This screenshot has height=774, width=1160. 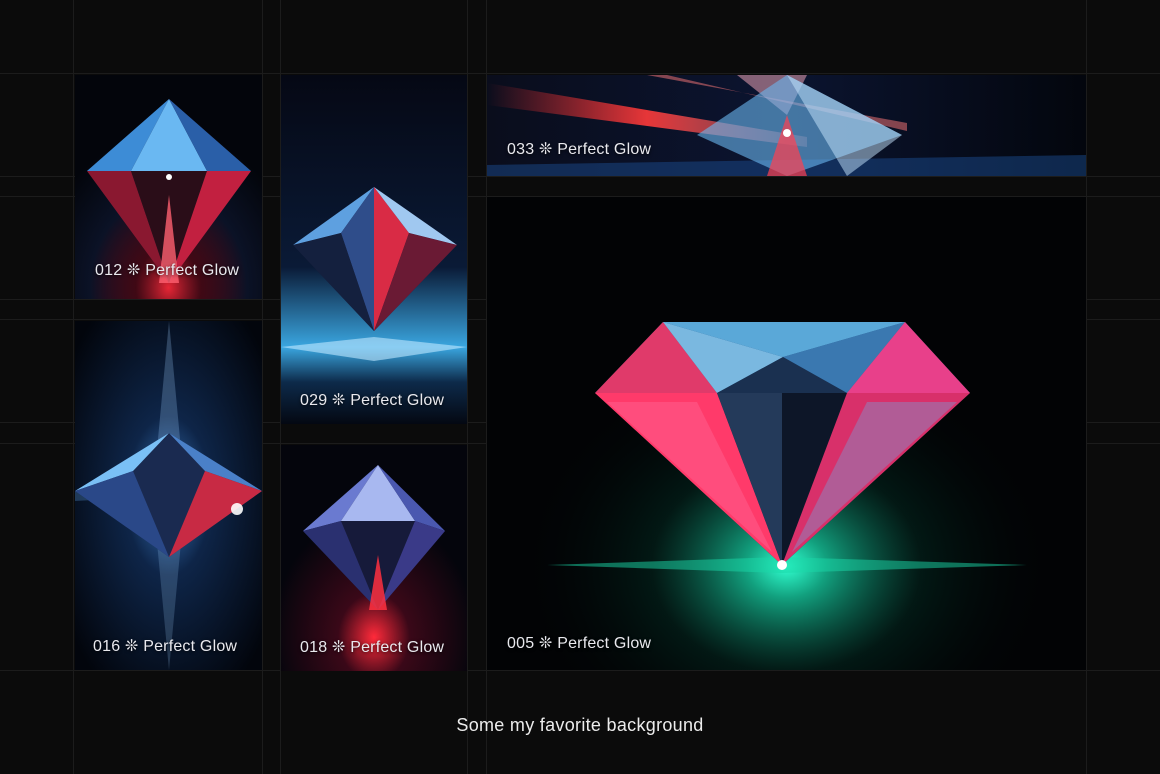 I want to click on gallery-card-033: 033 ❊ Perfect Glow, so click(x=786, y=125).